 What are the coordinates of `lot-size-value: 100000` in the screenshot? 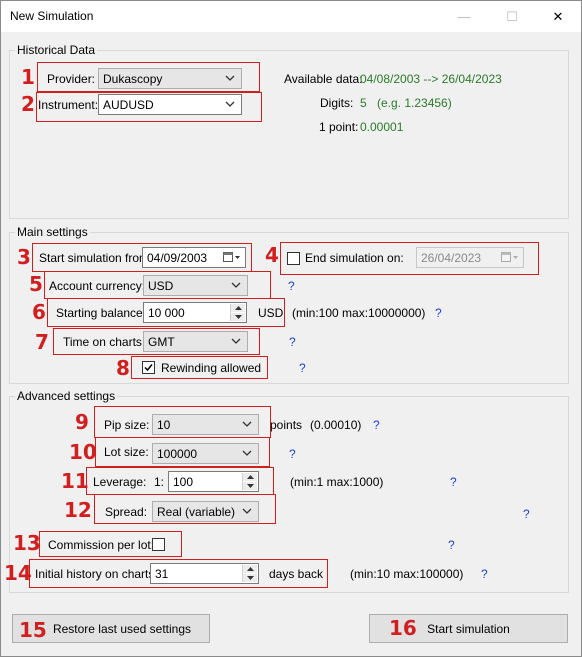 It's located at (177, 454).